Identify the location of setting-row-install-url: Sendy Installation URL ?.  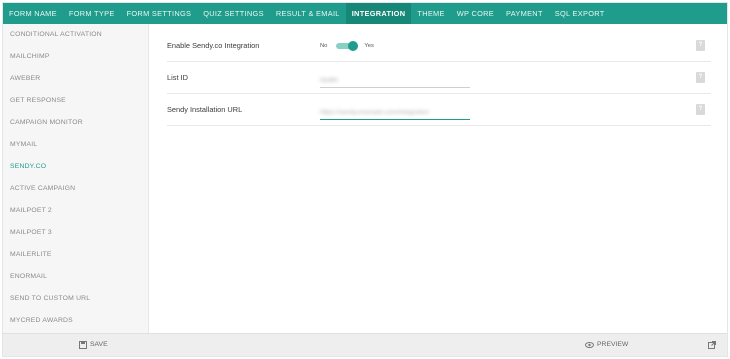
(439, 110).